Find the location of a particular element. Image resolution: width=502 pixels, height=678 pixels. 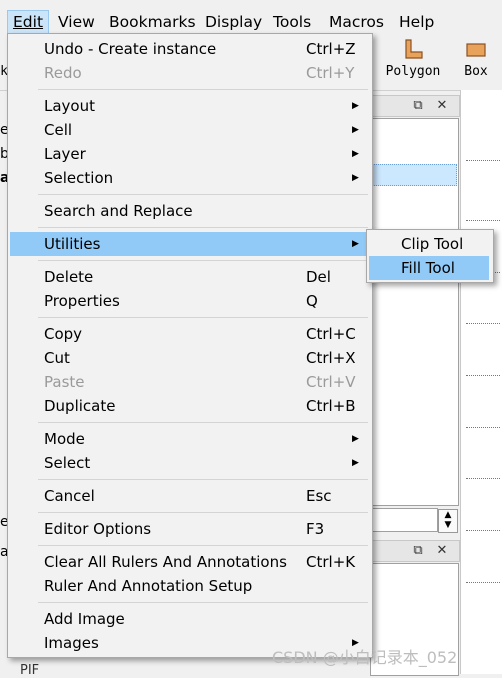

box-icon is located at coordinates (476, 50).